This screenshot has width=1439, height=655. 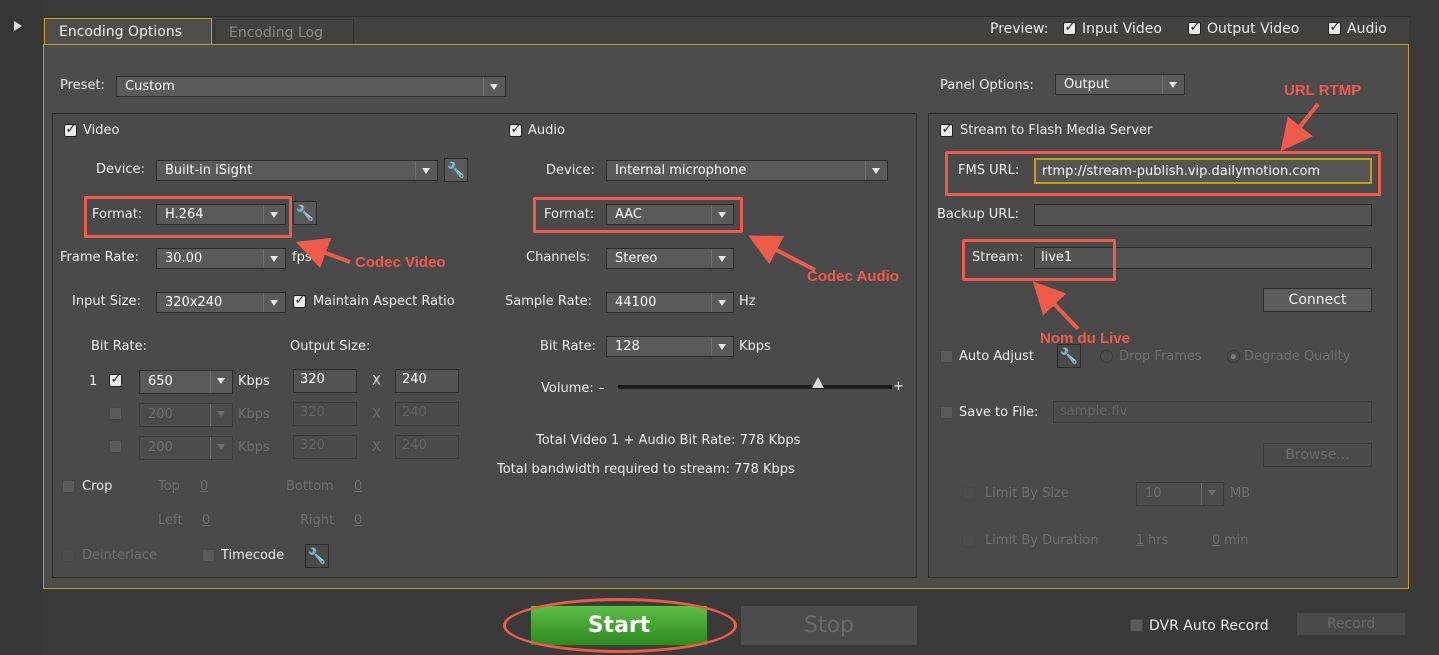 I want to click on arrow-url-rtmp, so click(x=1300, y=127).